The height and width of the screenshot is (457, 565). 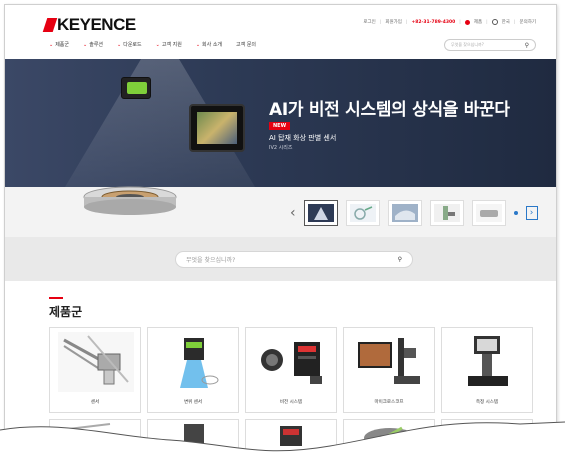 I want to click on globe-icon, so click(x=494, y=22).